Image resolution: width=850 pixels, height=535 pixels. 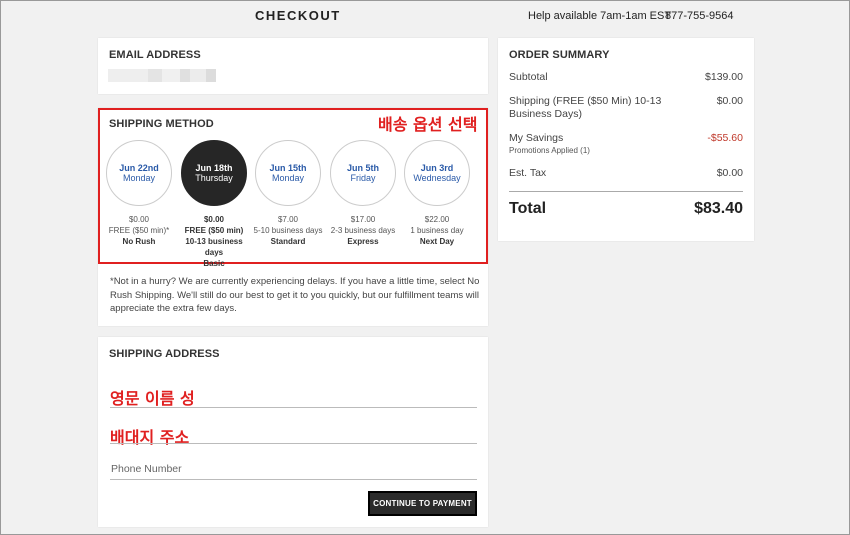 What do you see at coordinates (293, 443) in the screenshot?
I see `address-field` at bounding box center [293, 443].